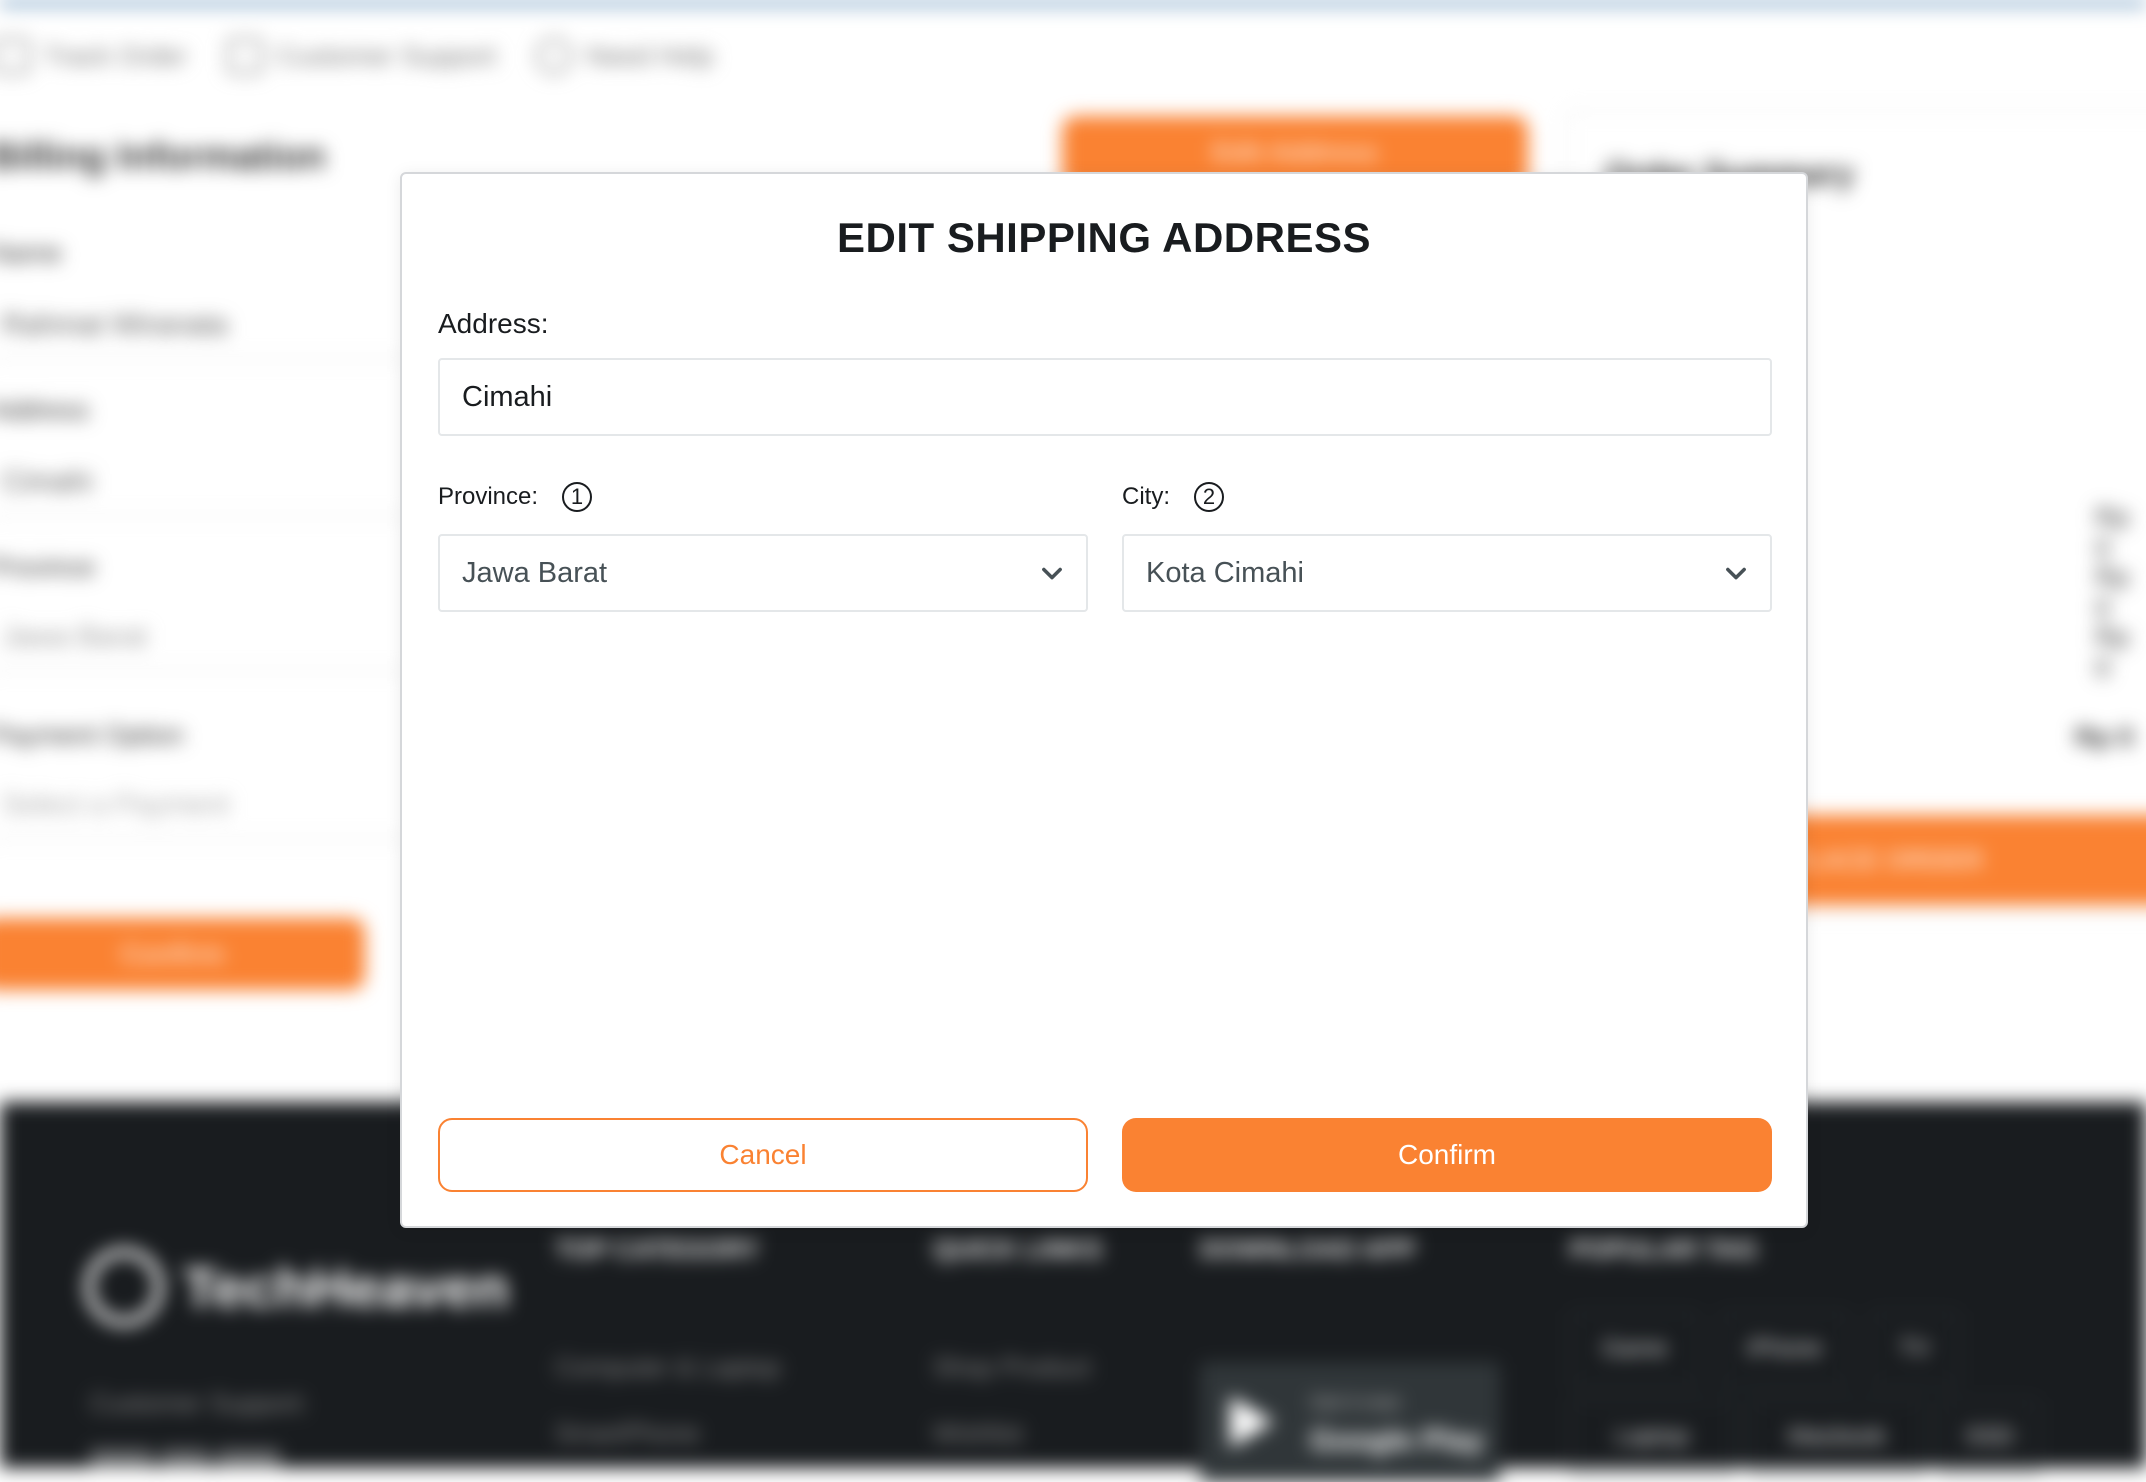 Image resolution: width=2146 pixels, height=1482 pixels. What do you see at coordinates (657, 1249) in the screenshot?
I see `footer-heading: TOP CATEGORY` at bounding box center [657, 1249].